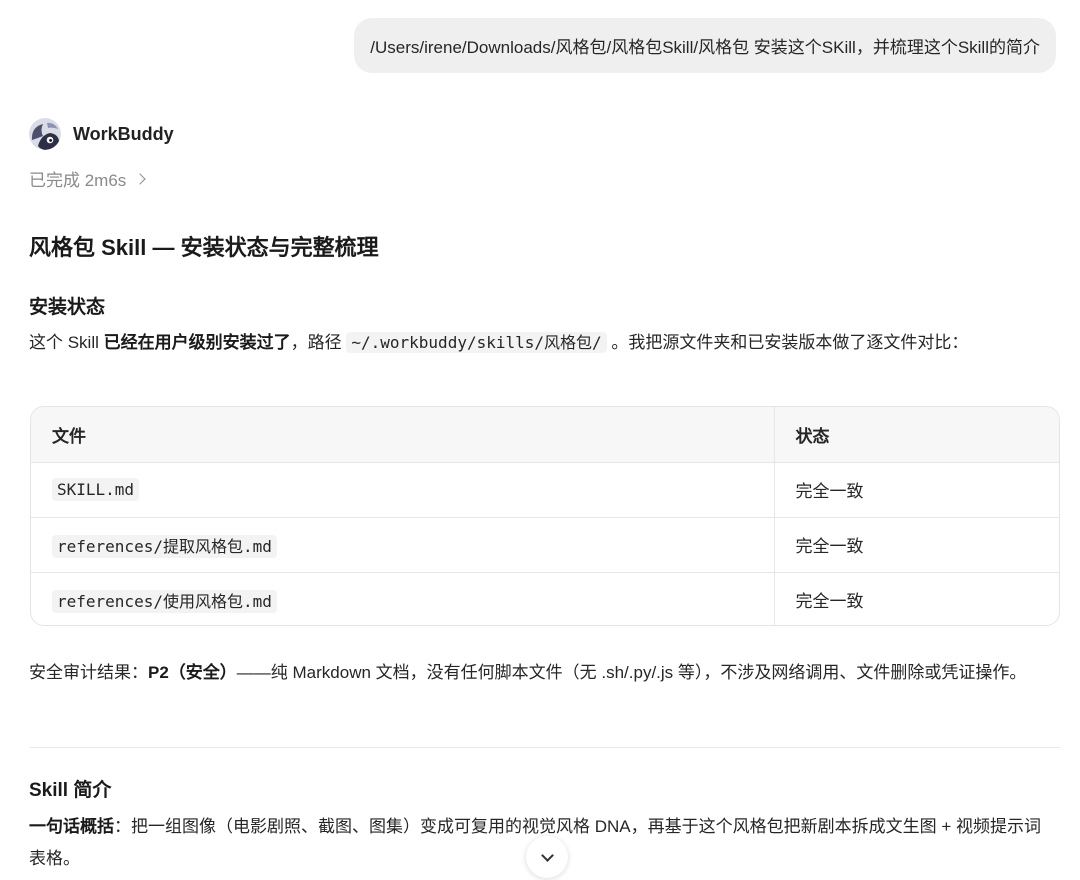 Image resolution: width=1080 pixels, height=880 pixels. What do you see at coordinates (78, 180) in the screenshot?
I see `task-status-text: 已完成 2m6s` at bounding box center [78, 180].